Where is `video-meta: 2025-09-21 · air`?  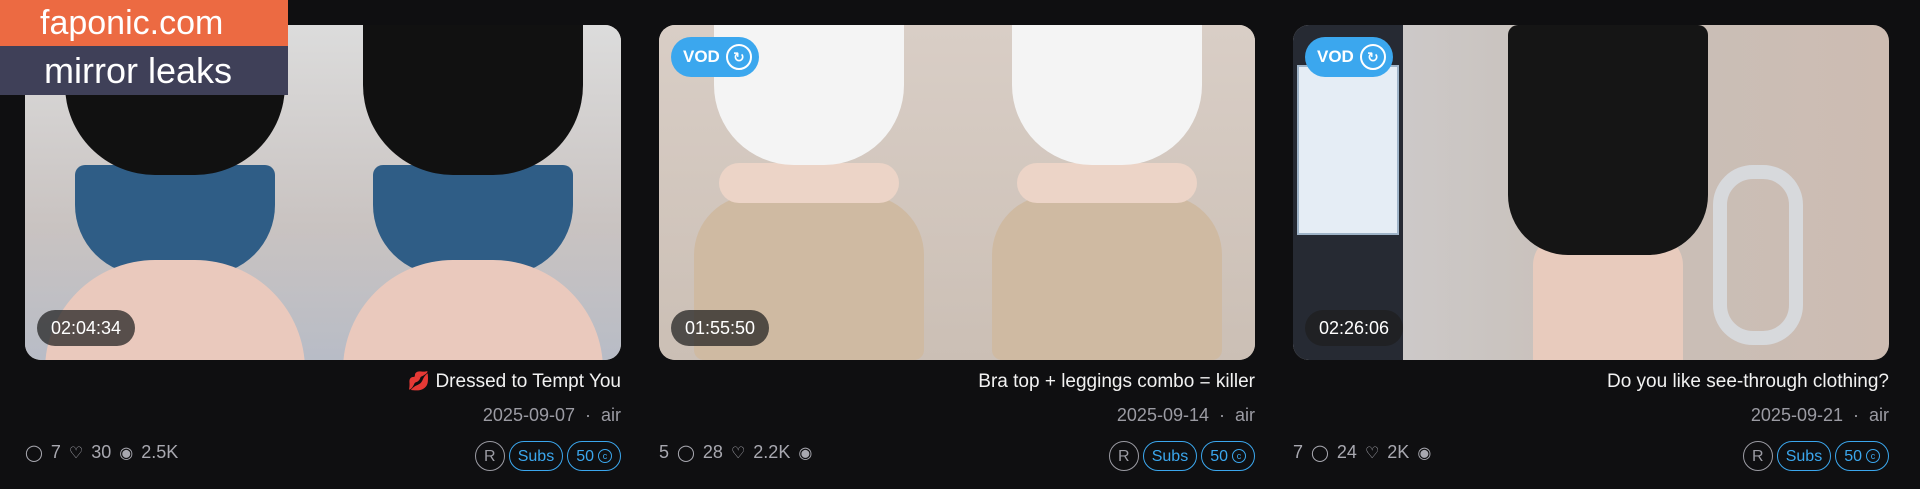
video-meta: 2025-09-21 · air is located at coordinates (1820, 415).